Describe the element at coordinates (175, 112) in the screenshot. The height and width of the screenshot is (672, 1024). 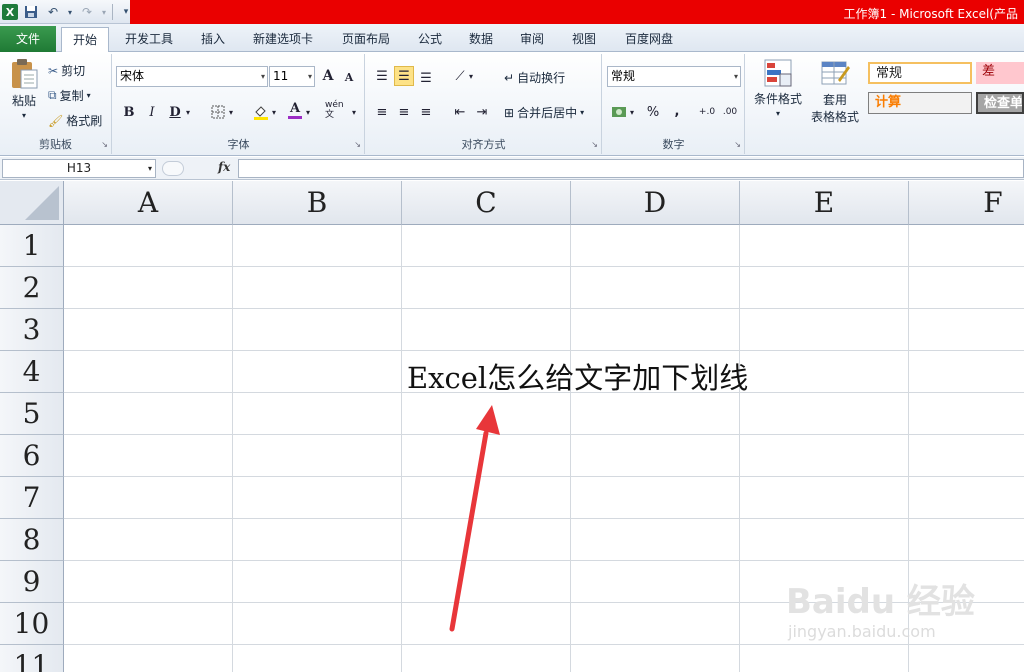
I see `underline-button: D` at that location.